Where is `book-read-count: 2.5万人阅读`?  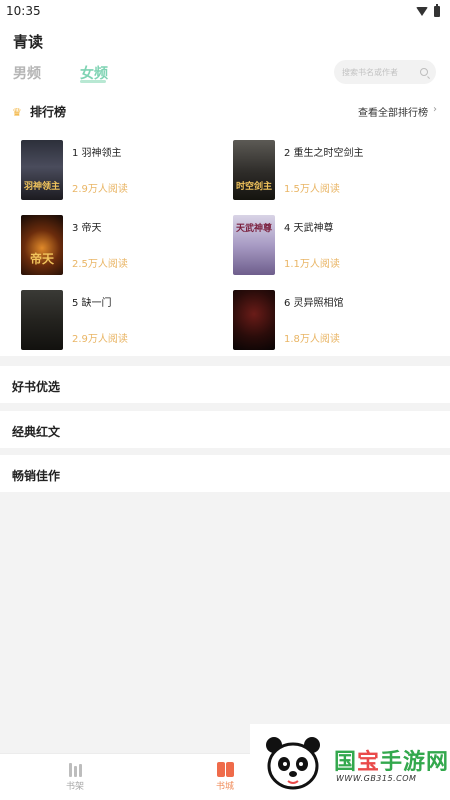 book-read-count: 2.5万人阅读 is located at coordinates (100, 264).